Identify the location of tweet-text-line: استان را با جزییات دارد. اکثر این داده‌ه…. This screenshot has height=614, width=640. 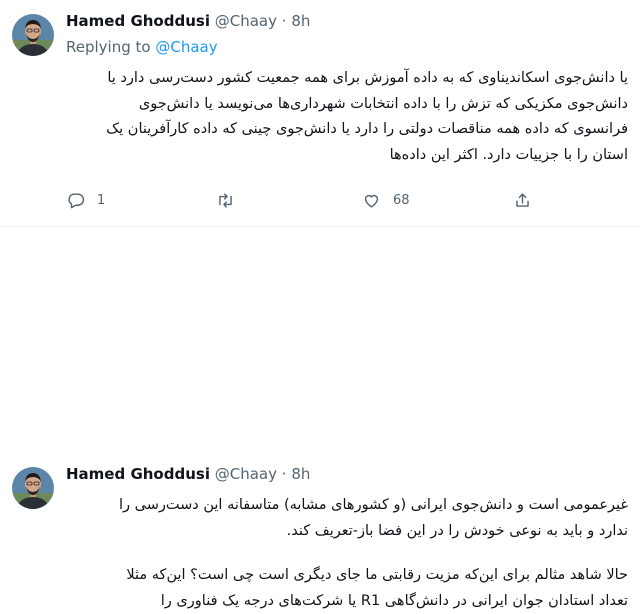
(347, 156).